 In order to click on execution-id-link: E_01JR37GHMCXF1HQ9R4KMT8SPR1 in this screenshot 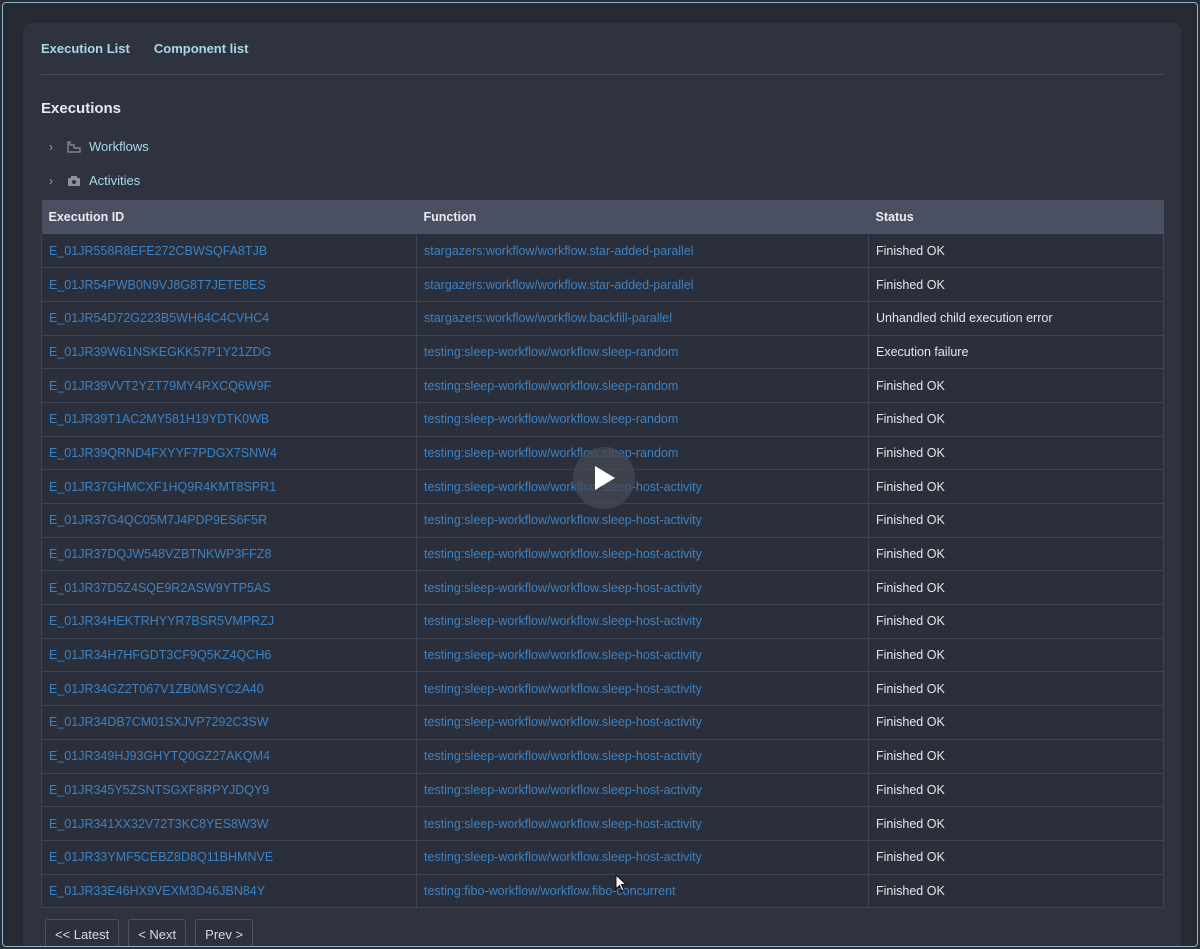, I will do `click(162, 487)`.